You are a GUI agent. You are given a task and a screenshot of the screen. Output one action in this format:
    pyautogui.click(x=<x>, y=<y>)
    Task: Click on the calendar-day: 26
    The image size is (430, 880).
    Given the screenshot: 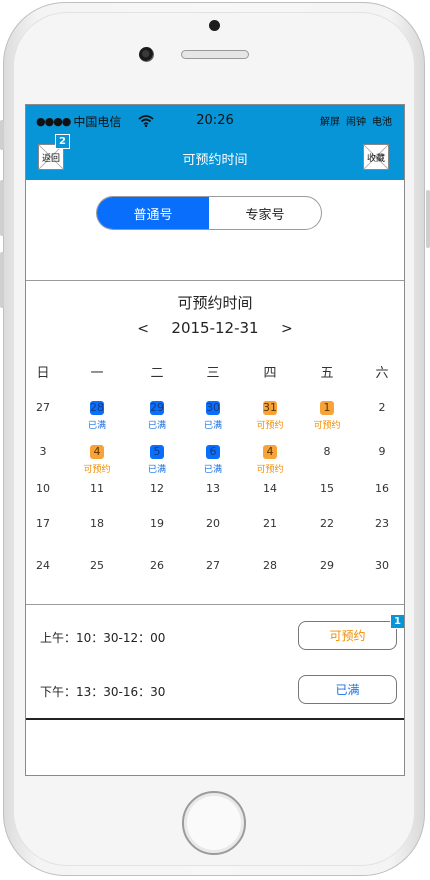 What is the action you would take?
    pyautogui.click(x=157, y=566)
    